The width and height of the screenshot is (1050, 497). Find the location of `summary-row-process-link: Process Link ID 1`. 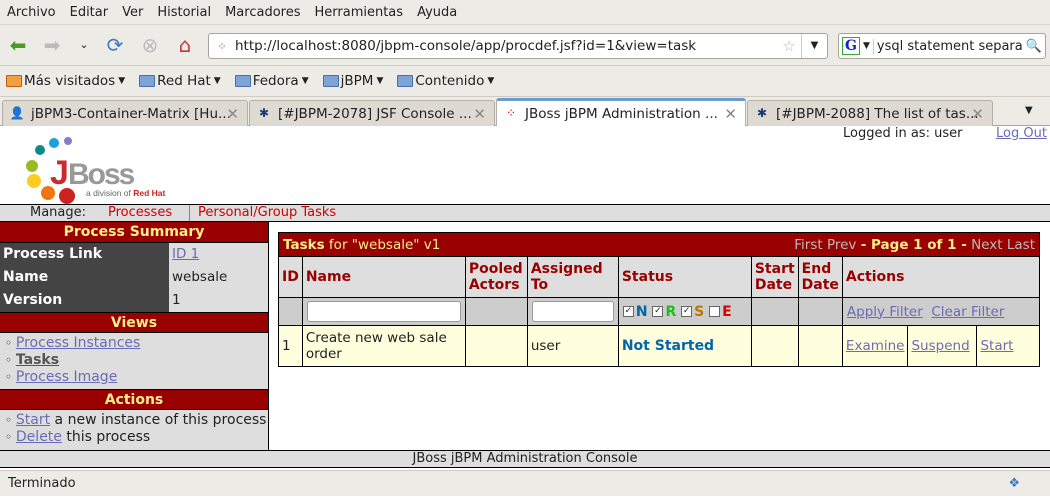

summary-row-process-link: Process Link ID 1 is located at coordinates (134, 254).